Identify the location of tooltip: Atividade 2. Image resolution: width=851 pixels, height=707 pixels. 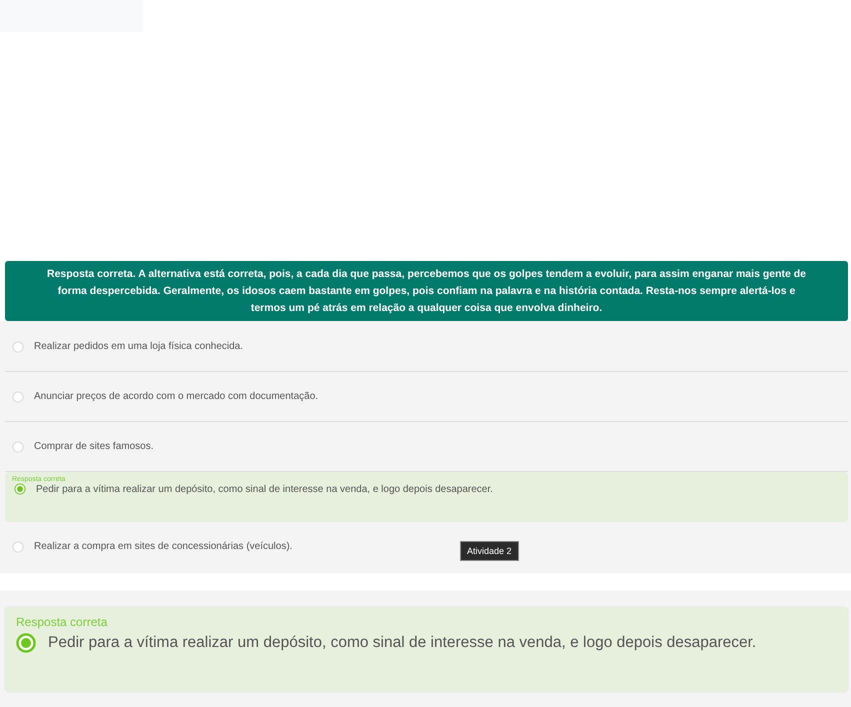
(489, 551).